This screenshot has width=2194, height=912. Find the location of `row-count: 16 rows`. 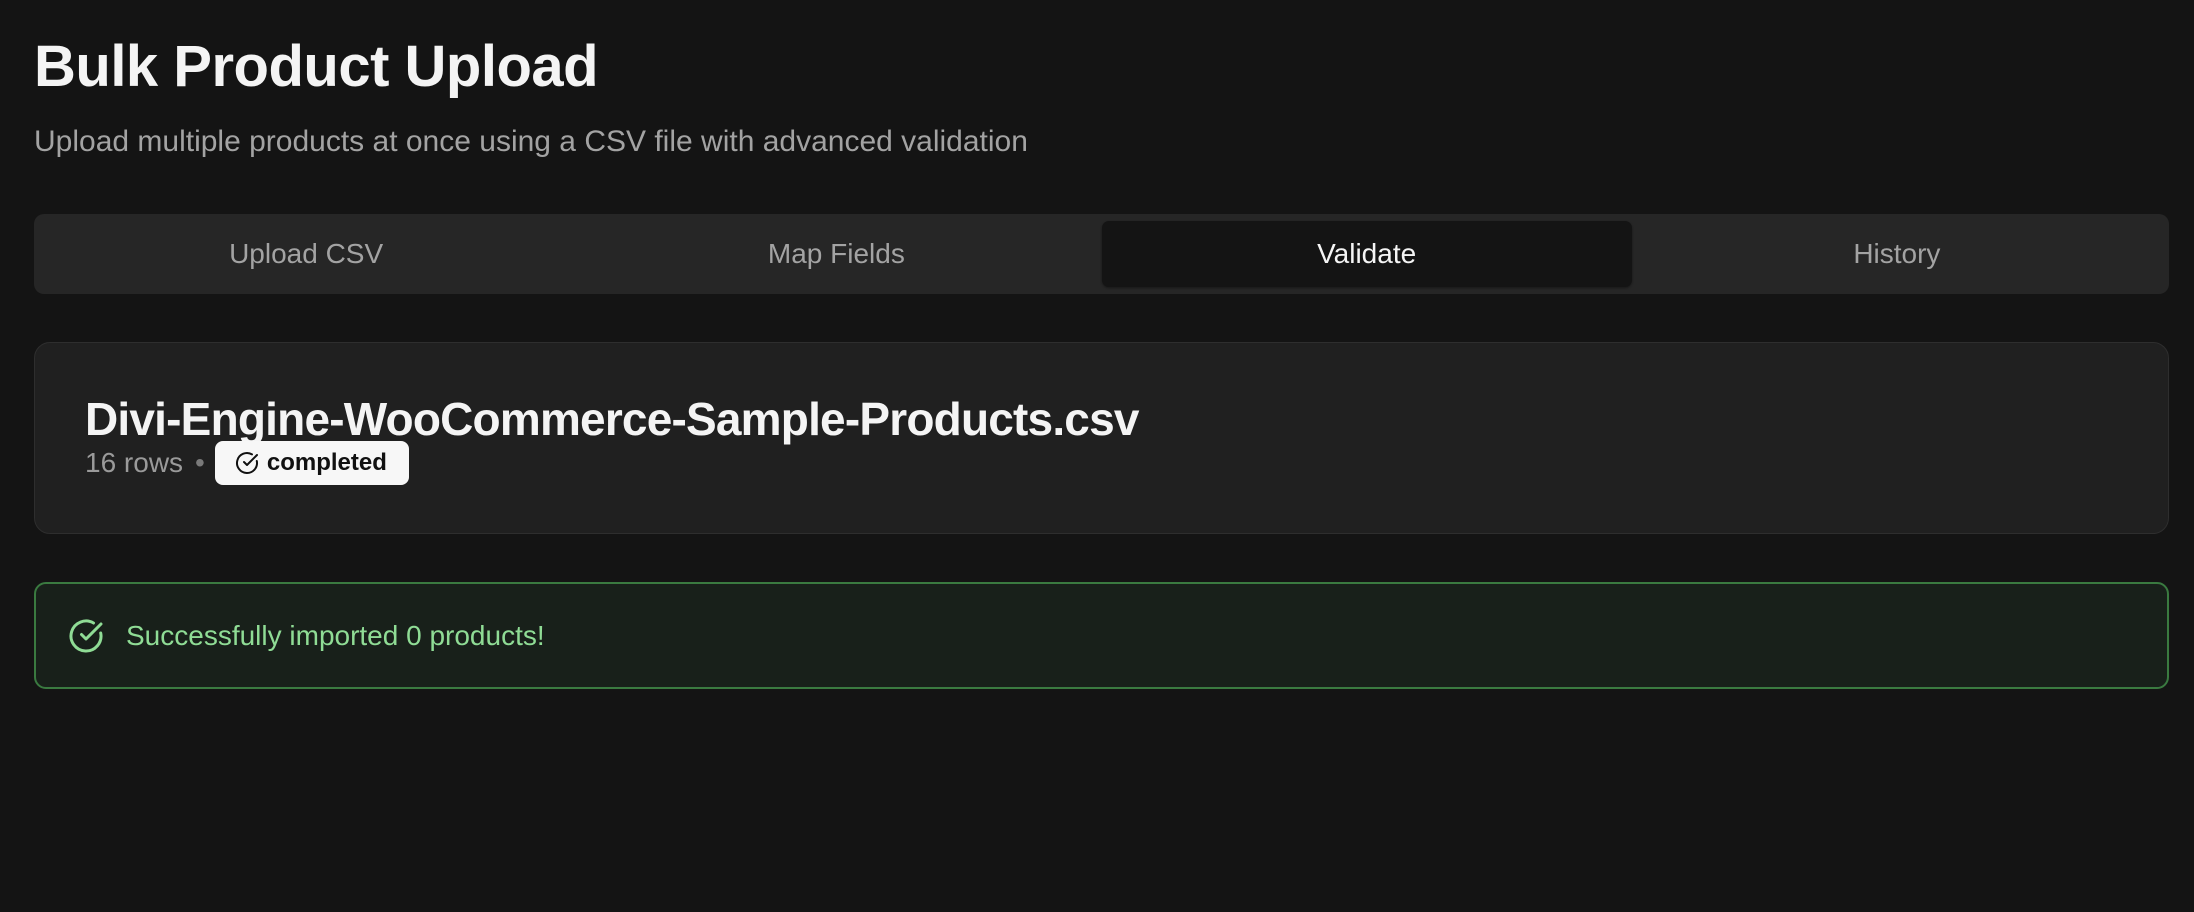

row-count: 16 rows is located at coordinates (134, 462).